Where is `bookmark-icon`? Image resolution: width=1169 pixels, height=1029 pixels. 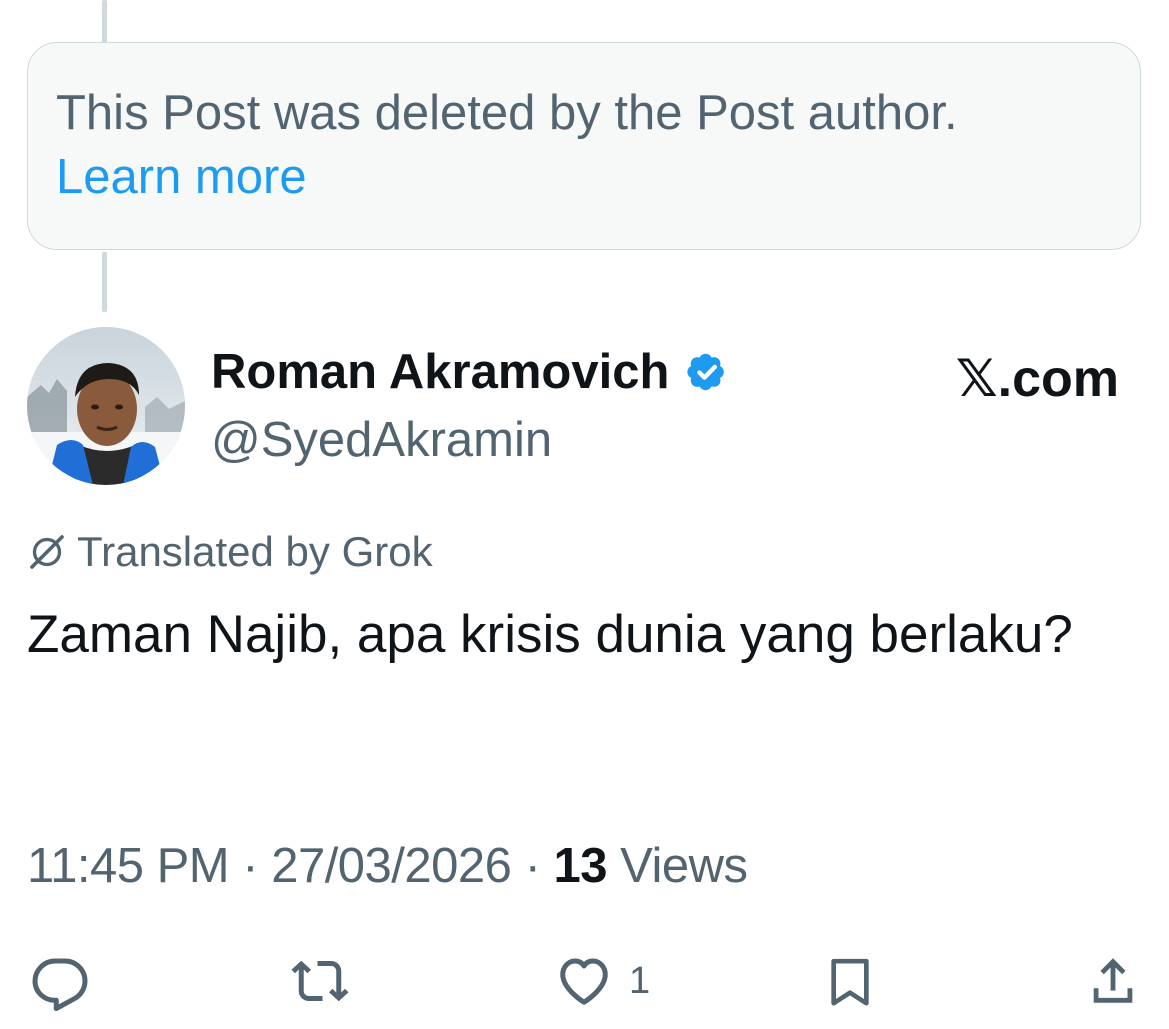 bookmark-icon is located at coordinates (850, 982).